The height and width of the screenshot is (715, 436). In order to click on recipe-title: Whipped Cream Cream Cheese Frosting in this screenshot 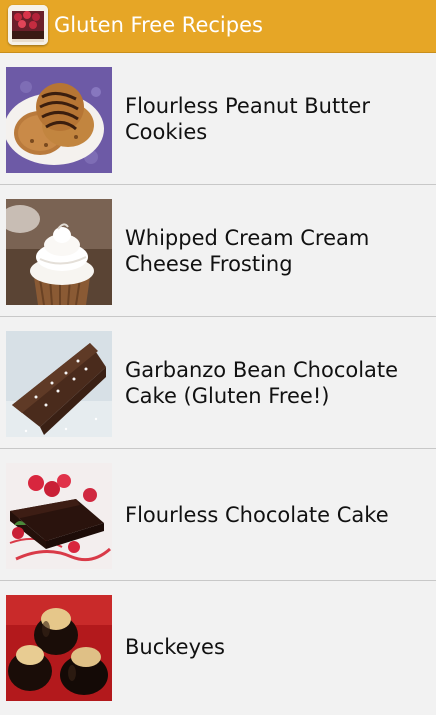, I will do `click(247, 250)`.